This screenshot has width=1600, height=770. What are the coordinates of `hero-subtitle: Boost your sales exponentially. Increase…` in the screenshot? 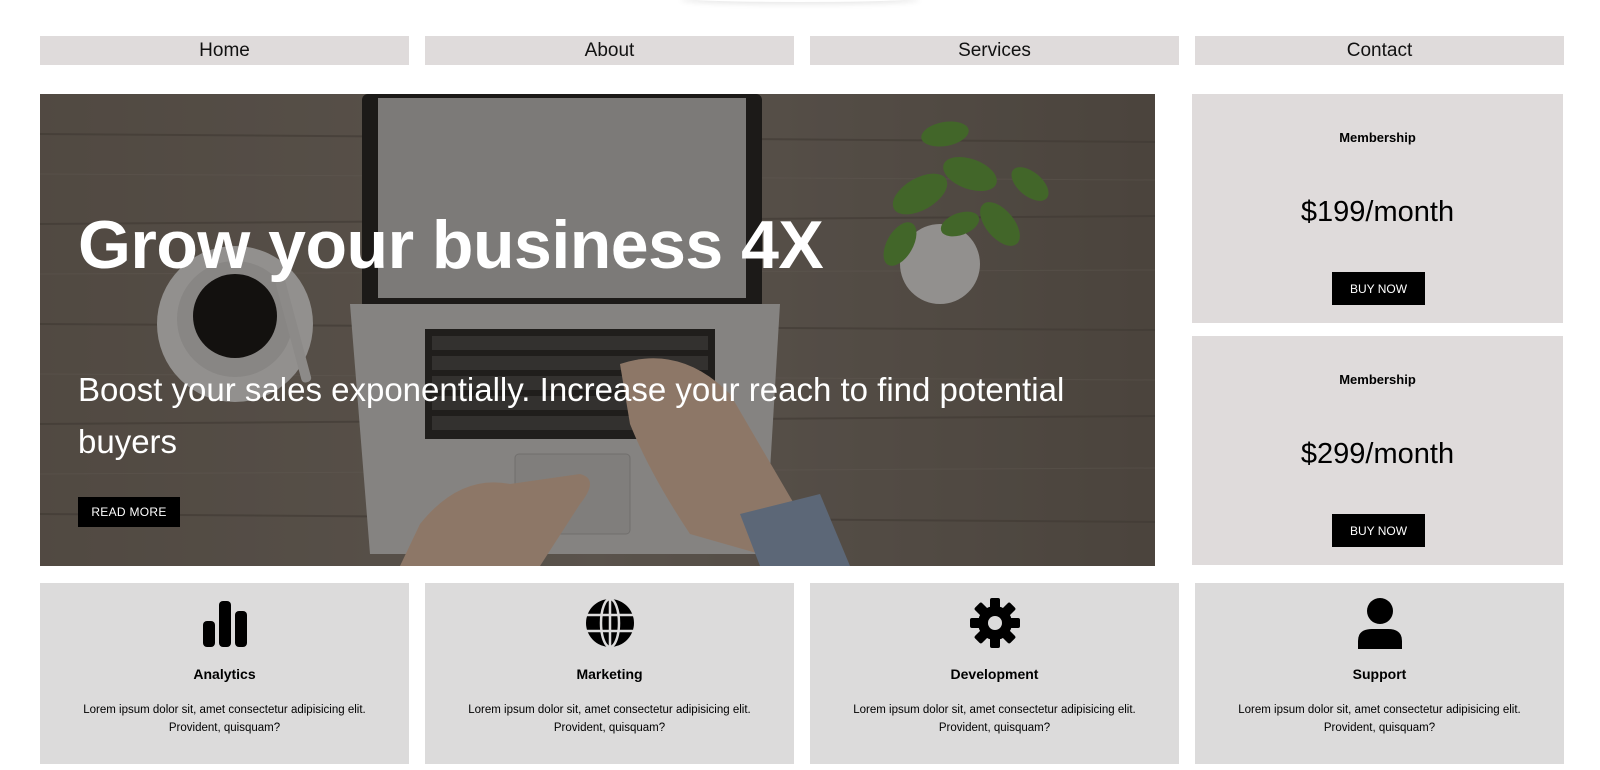 It's located at (571, 415).